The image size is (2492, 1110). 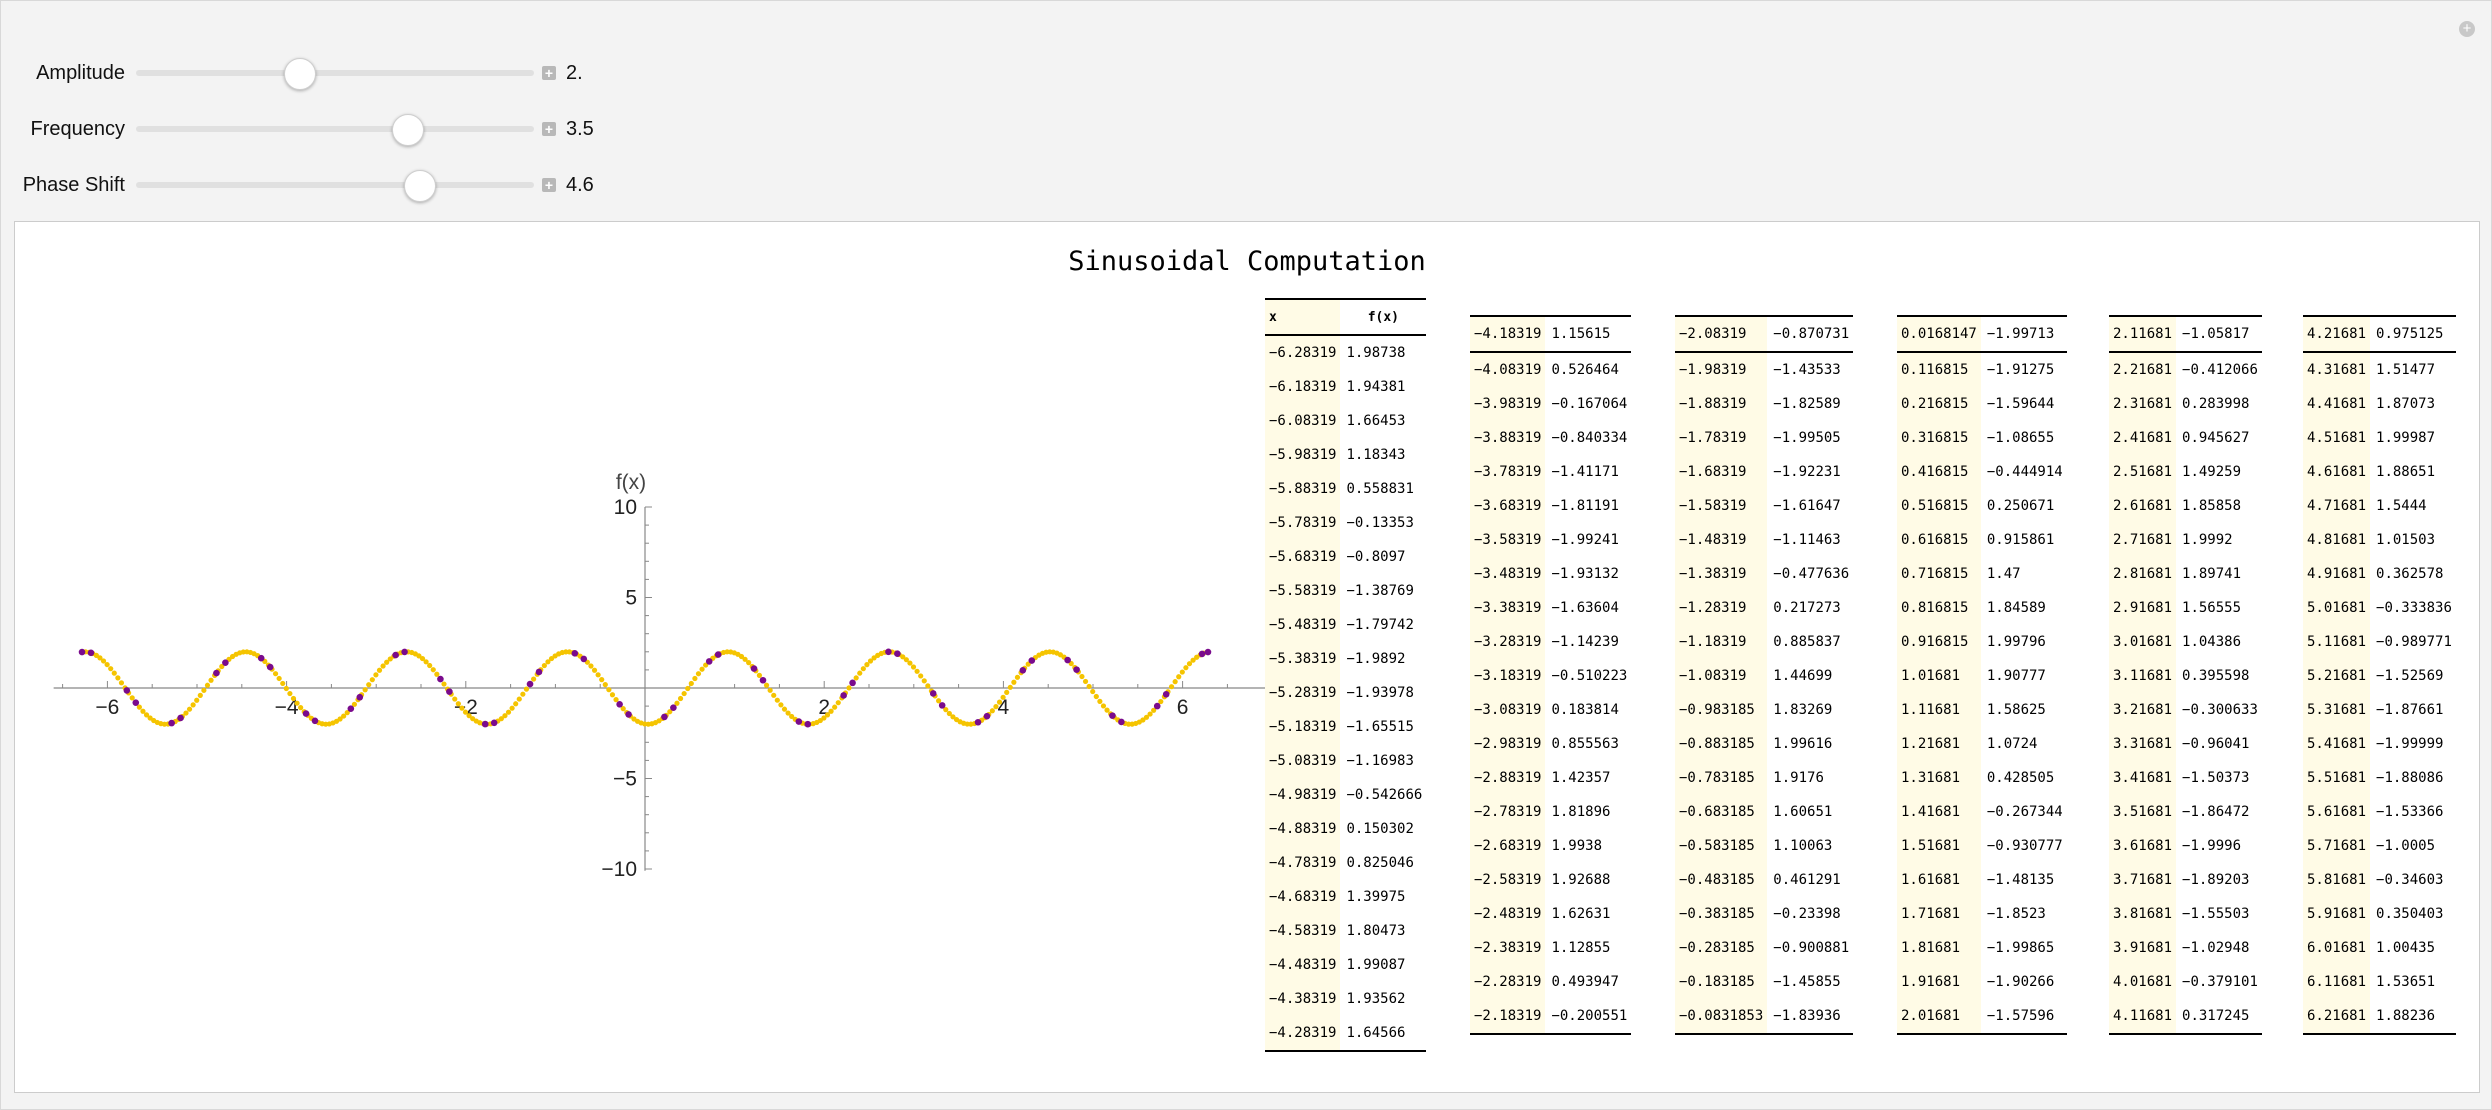 I want to click on fx-cell: 1.60651, so click(x=1803, y=812).